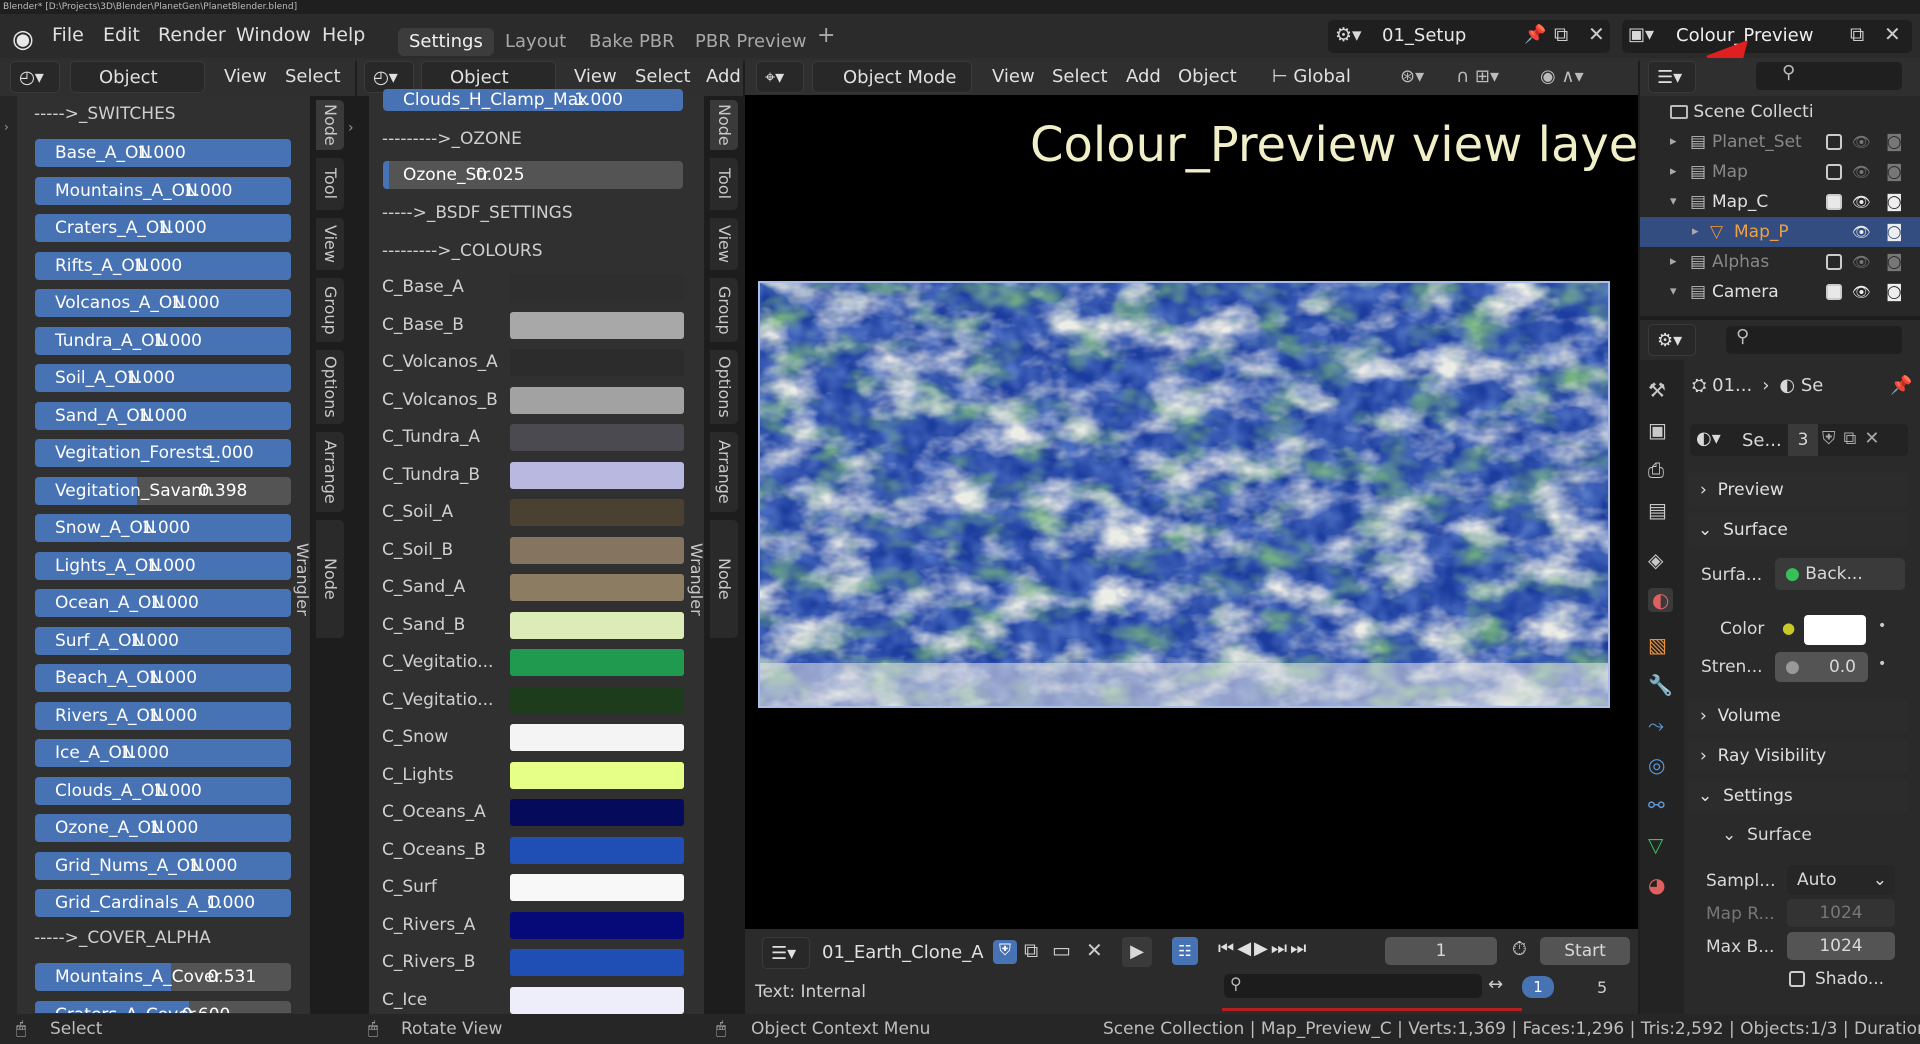 The image size is (1920, 1044). I want to click on tab-pbr-preview: PBR Preview, so click(751, 42).